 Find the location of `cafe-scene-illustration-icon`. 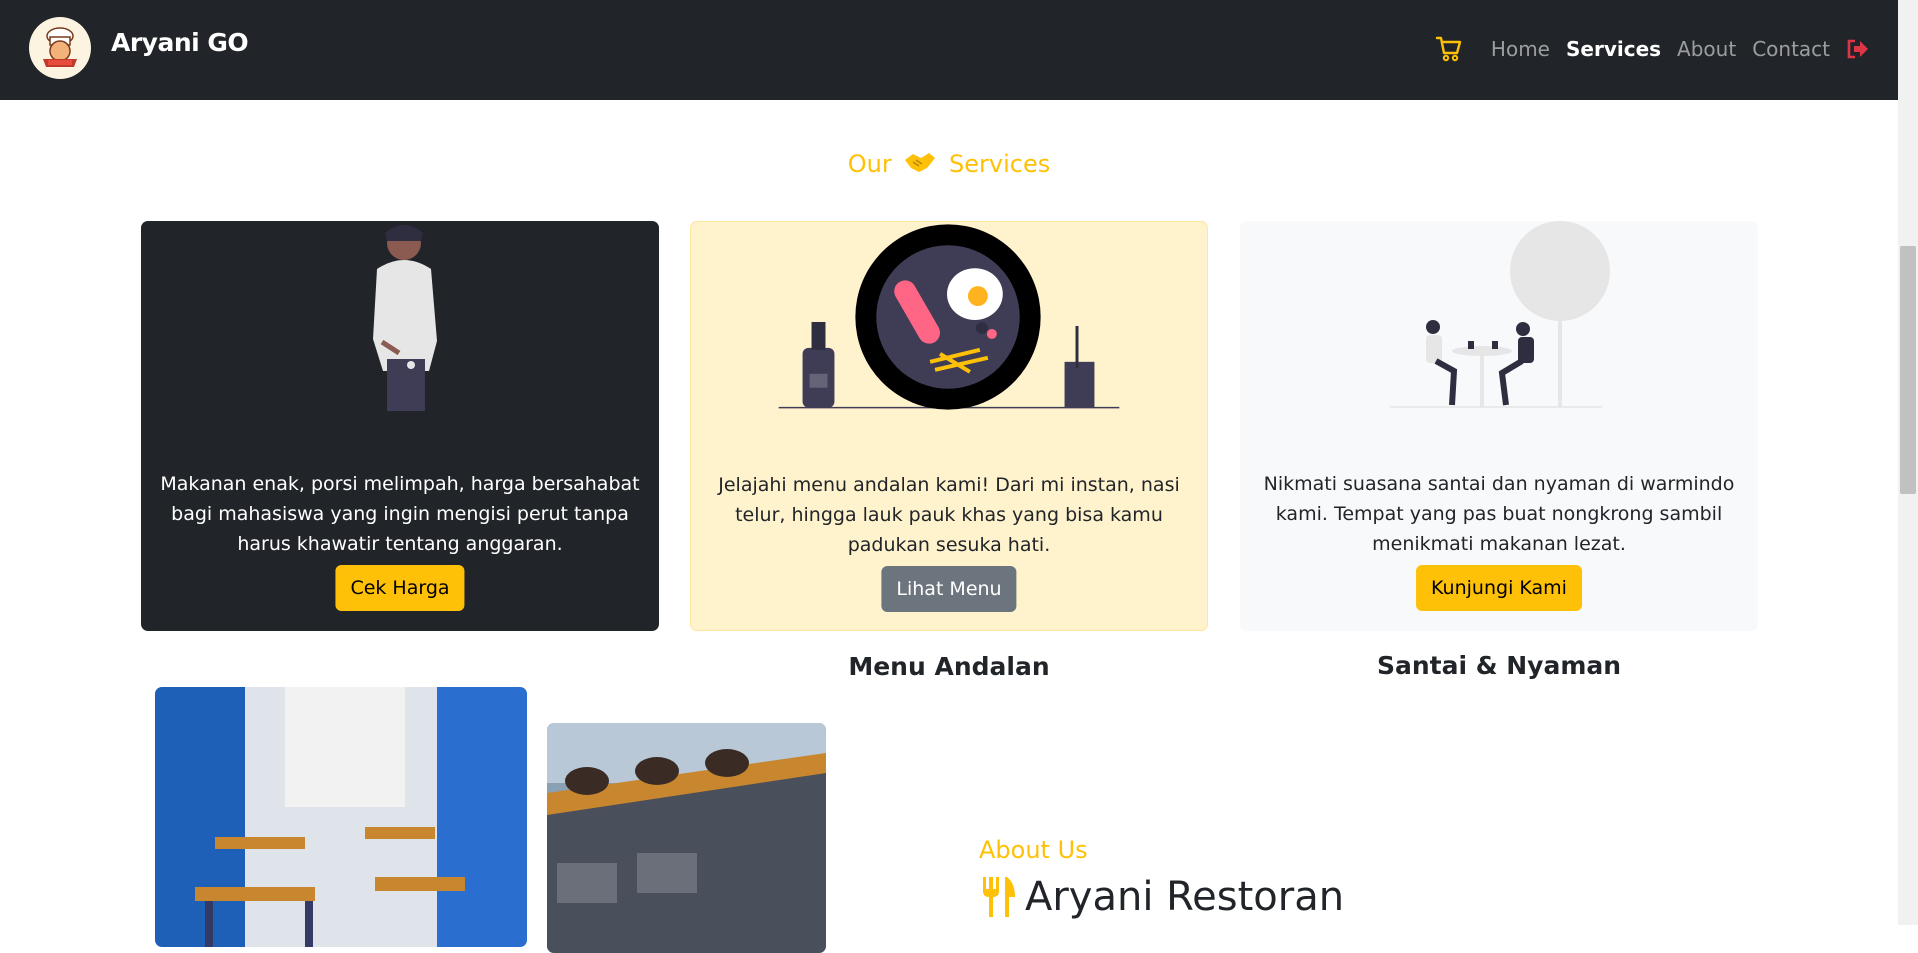

cafe-scene-illustration-icon is located at coordinates (1500, 314).